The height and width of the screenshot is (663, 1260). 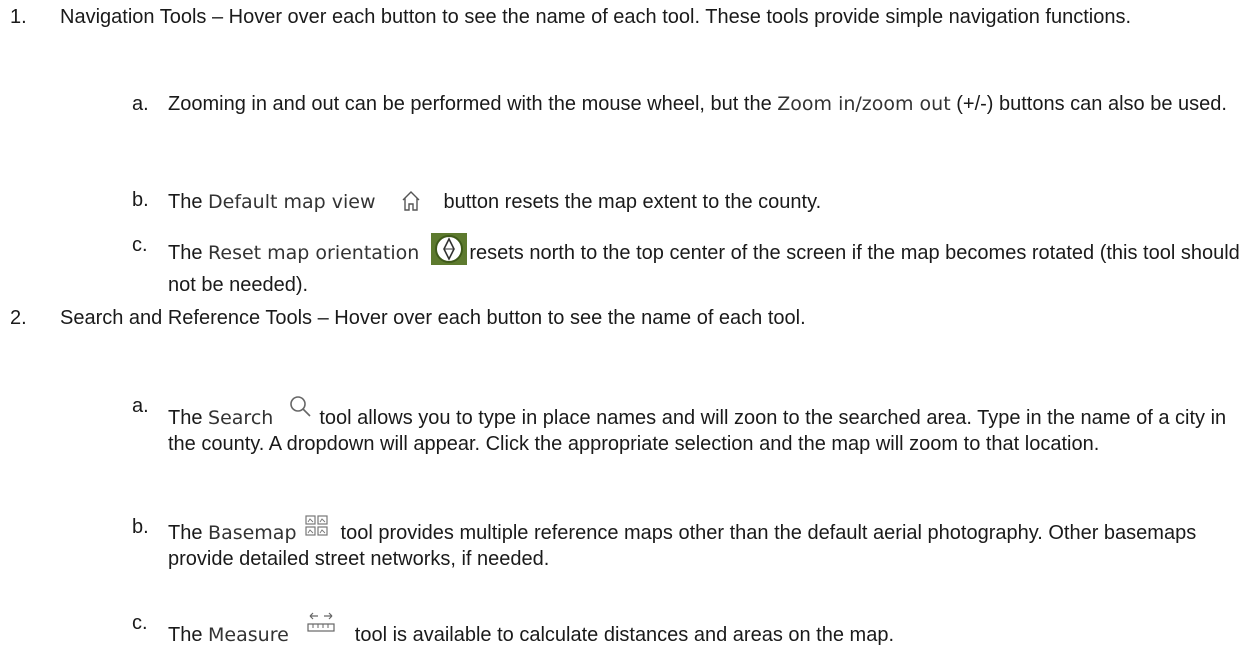 What do you see at coordinates (248, 635) in the screenshot?
I see `measure-tool-name: Measure` at bounding box center [248, 635].